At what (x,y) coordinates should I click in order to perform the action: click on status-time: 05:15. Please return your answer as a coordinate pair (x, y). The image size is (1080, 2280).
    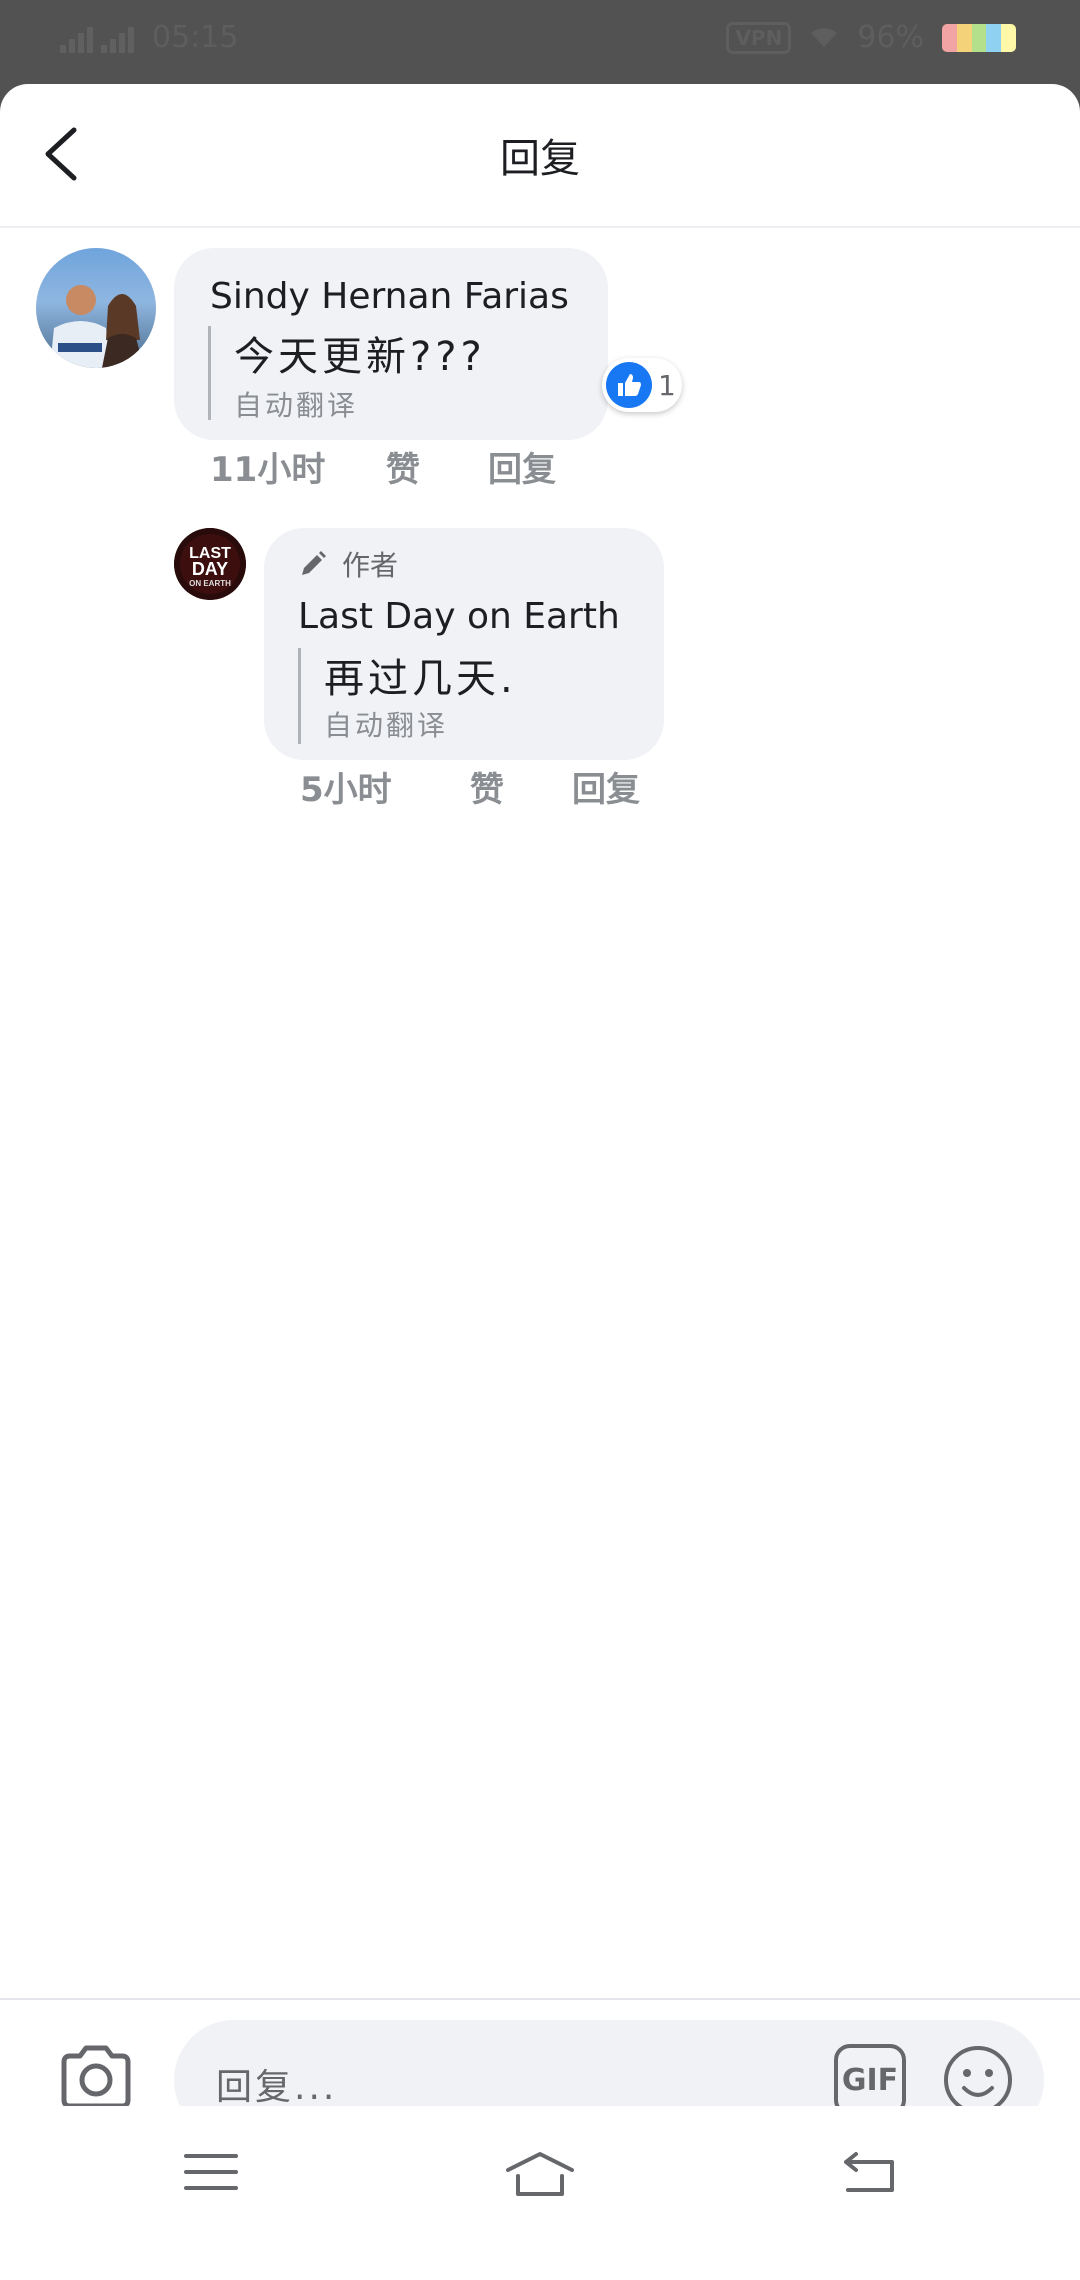
    Looking at the image, I should click on (195, 37).